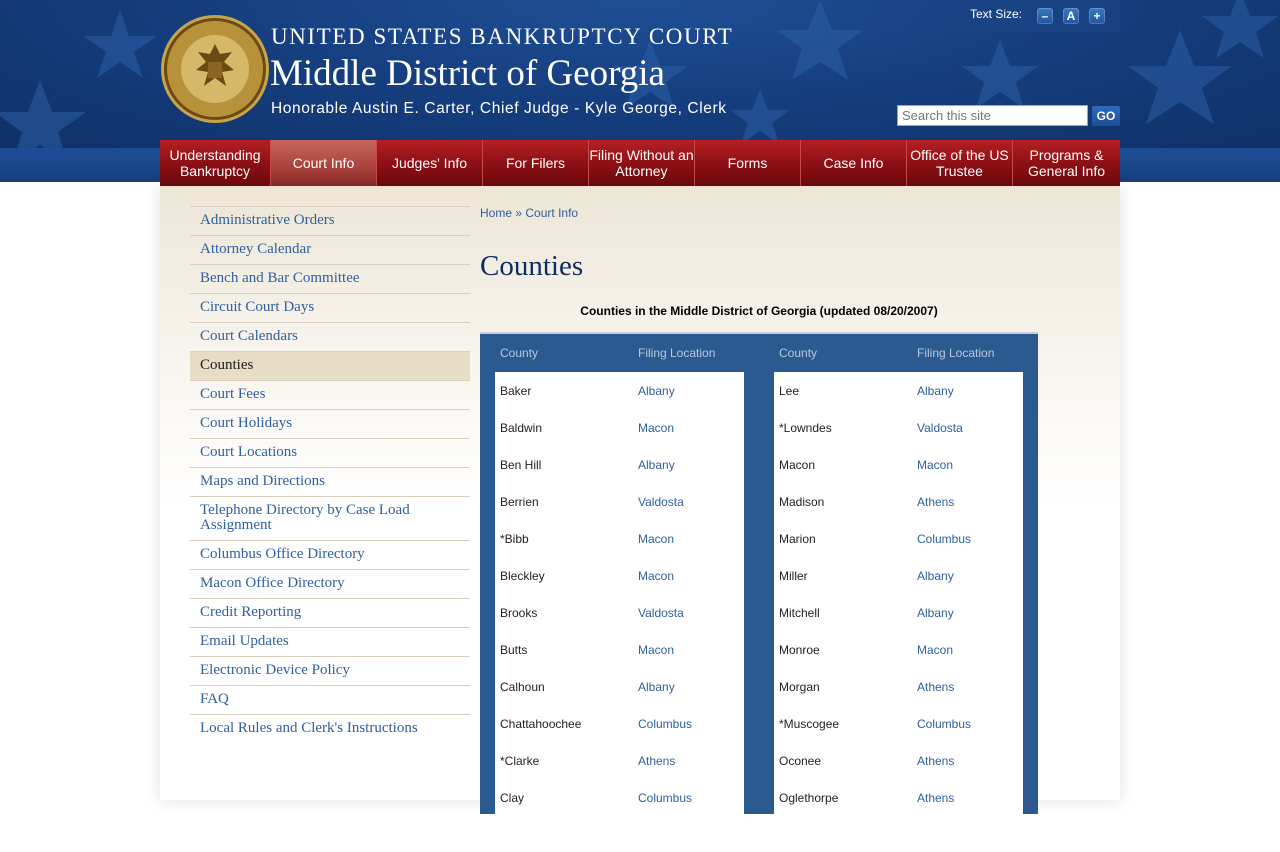  Describe the element at coordinates (1097, 16) in the screenshot. I see `text-size-increase-button: +` at that location.